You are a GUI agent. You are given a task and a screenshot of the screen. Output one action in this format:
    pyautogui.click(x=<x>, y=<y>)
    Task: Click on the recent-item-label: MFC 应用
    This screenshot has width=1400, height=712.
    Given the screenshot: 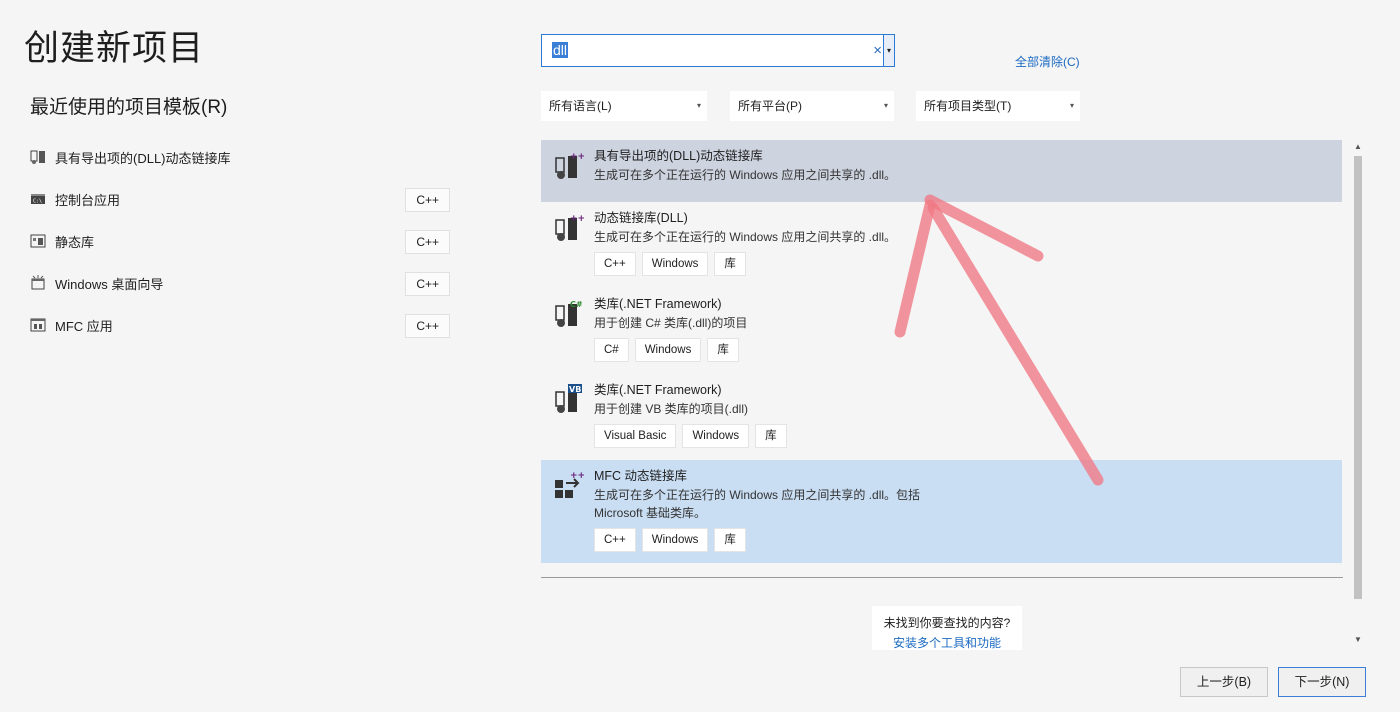 What is the action you would take?
    pyautogui.click(x=84, y=326)
    